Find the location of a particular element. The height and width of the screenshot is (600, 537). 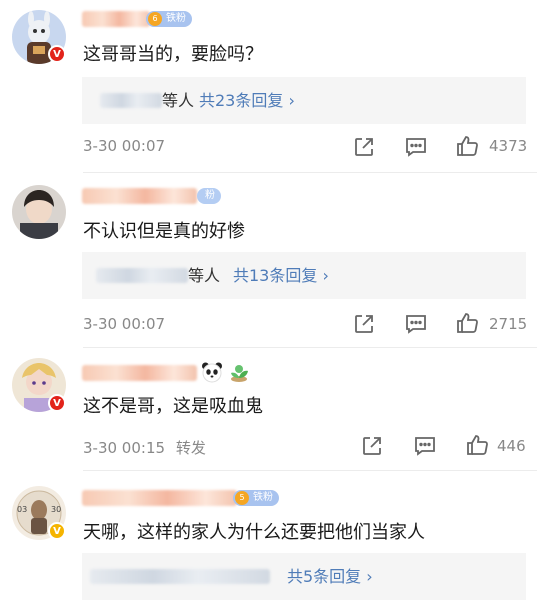

plant-emoji is located at coordinates (239, 373).